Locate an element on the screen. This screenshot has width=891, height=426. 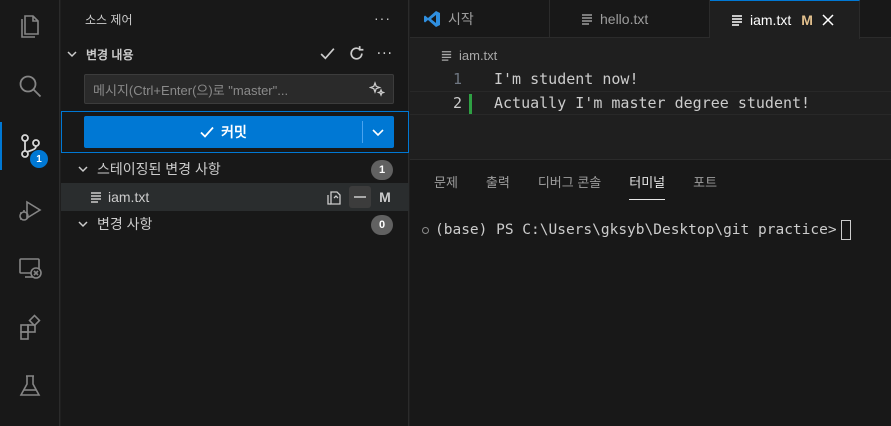
sidebar-more-button: ··· is located at coordinates (382, 18).